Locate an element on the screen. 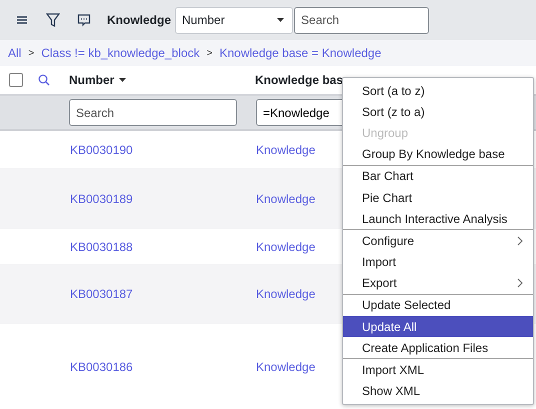 This screenshot has width=536, height=409. menu-item: Import XML is located at coordinates (438, 370).